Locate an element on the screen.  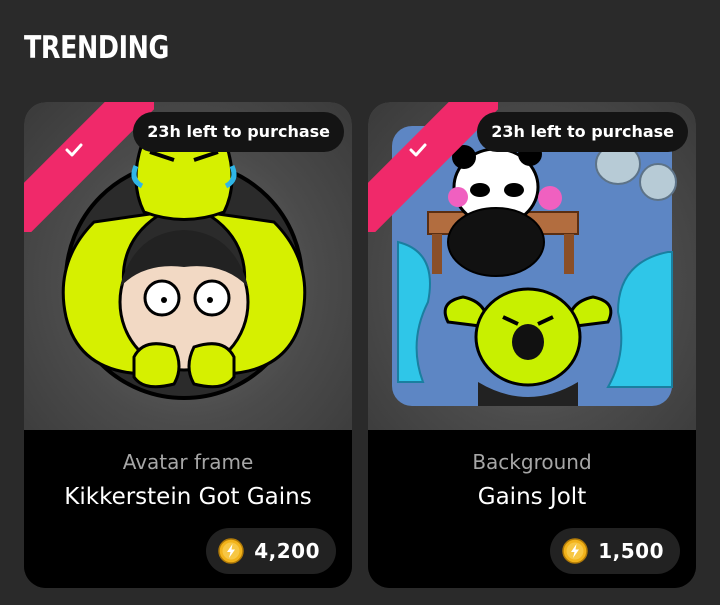
item-category: Avatar frame is located at coordinates (188, 462).